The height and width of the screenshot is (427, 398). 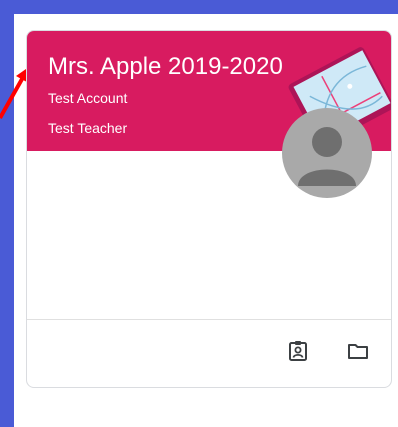 What do you see at coordinates (88, 98) in the screenshot?
I see `class-section: Test Account` at bounding box center [88, 98].